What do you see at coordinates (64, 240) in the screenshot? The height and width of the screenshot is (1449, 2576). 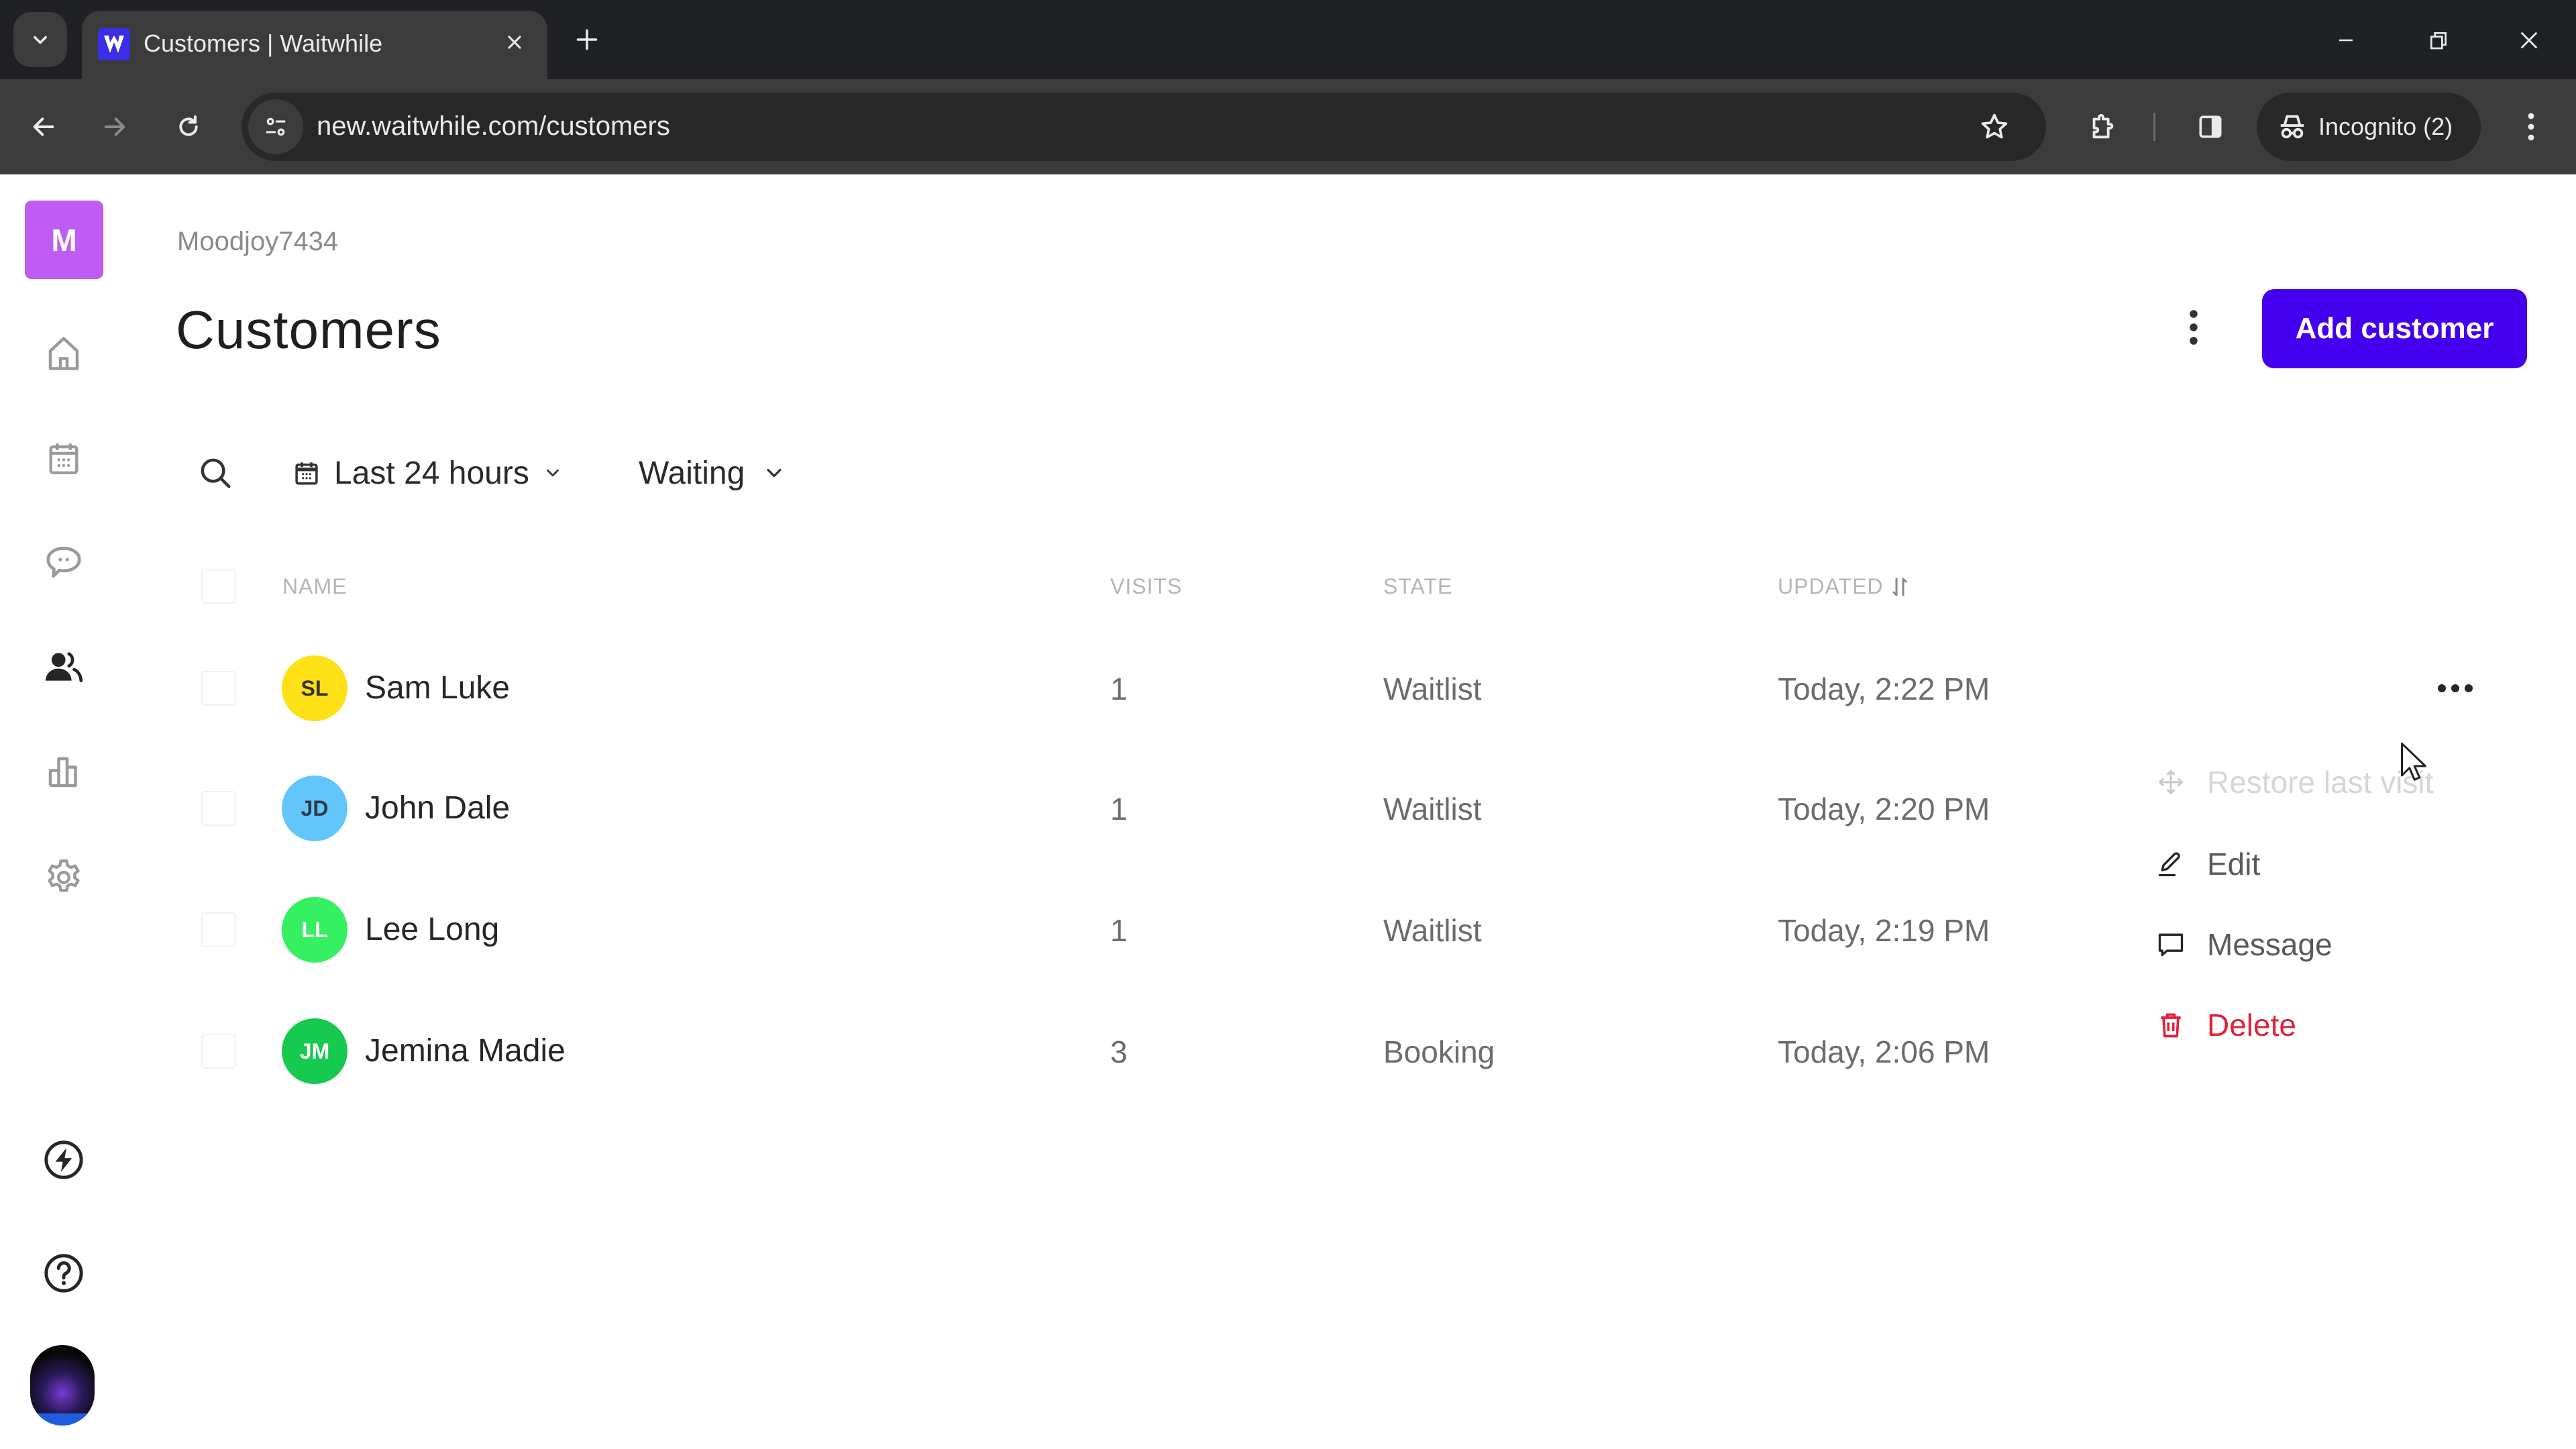 I see `org-logo: M` at bounding box center [64, 240].